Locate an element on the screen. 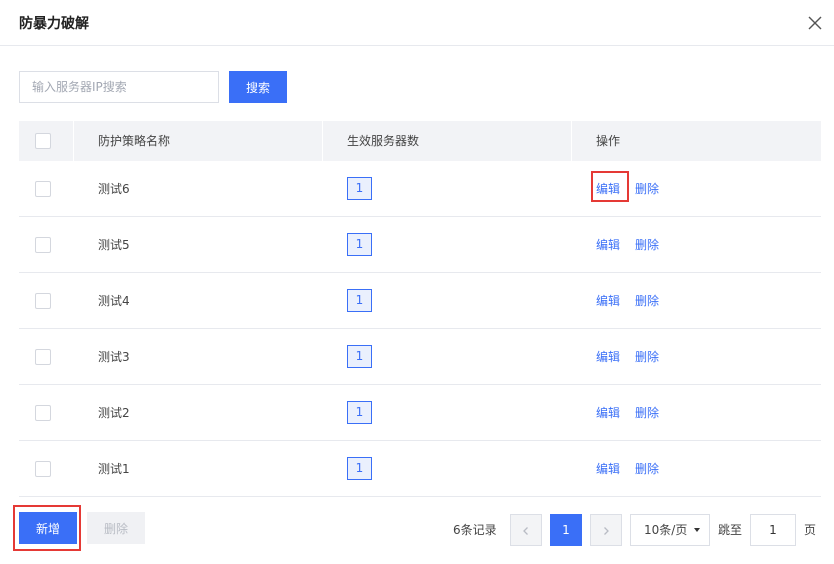 The width and height of the screenshot is (834, 564). column-header-policy-name: 防护策略名称 is located at coordinates (134, 141).